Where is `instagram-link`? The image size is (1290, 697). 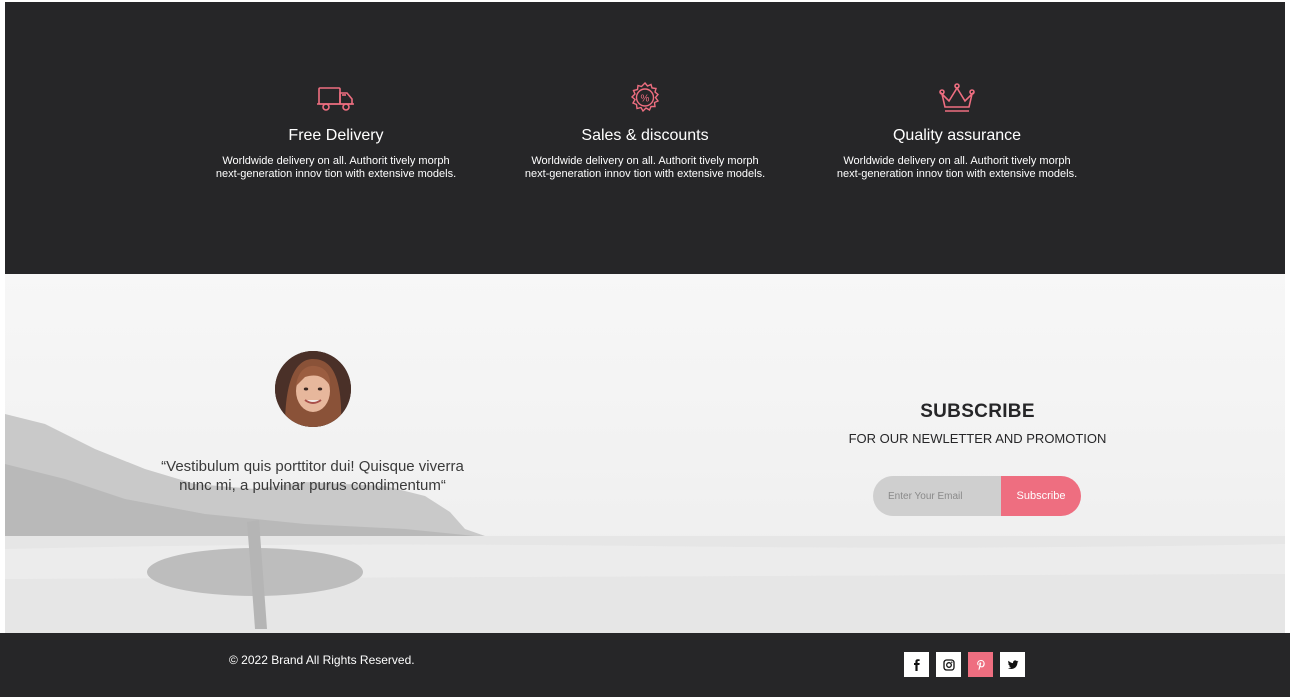 instagram-link is located at coordinates (948, 664).